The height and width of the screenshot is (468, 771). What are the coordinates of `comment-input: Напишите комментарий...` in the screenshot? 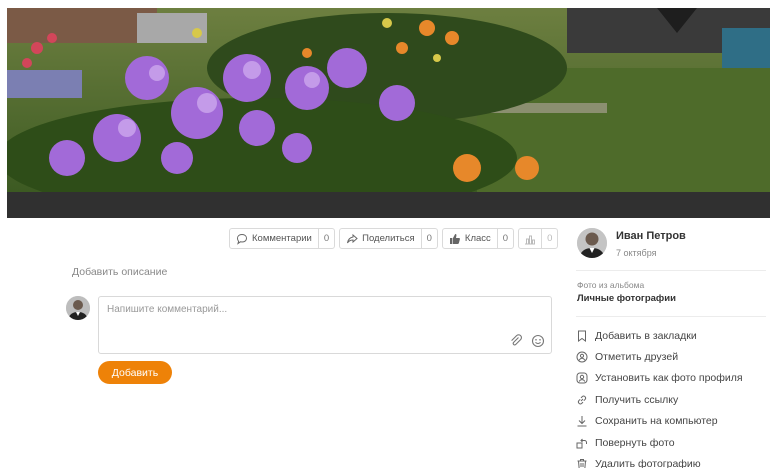 It's located at (325, 325).